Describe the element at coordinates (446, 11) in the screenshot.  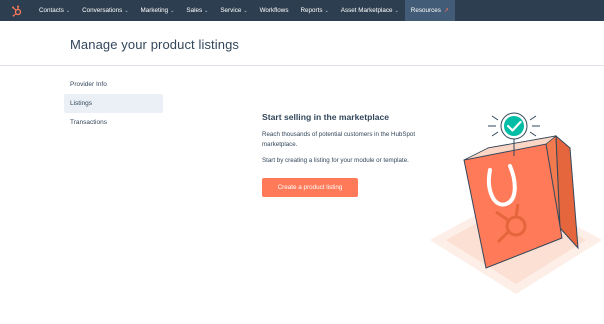
I see `external-link-icon: ↗` at that location.